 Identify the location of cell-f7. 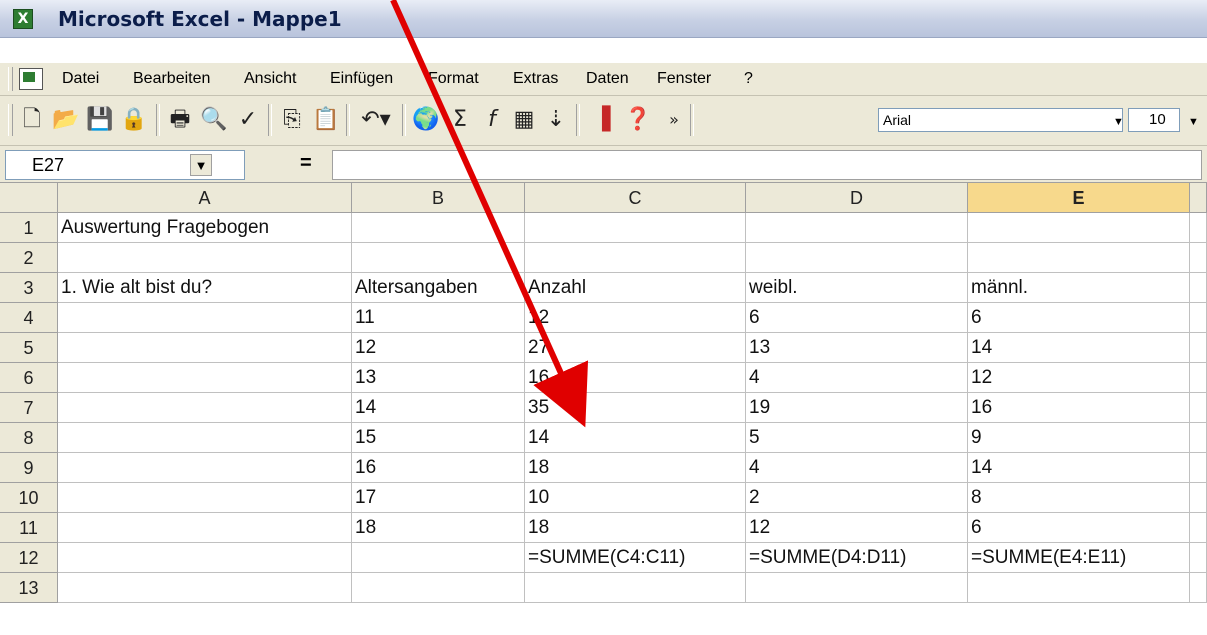
(1198, 408).